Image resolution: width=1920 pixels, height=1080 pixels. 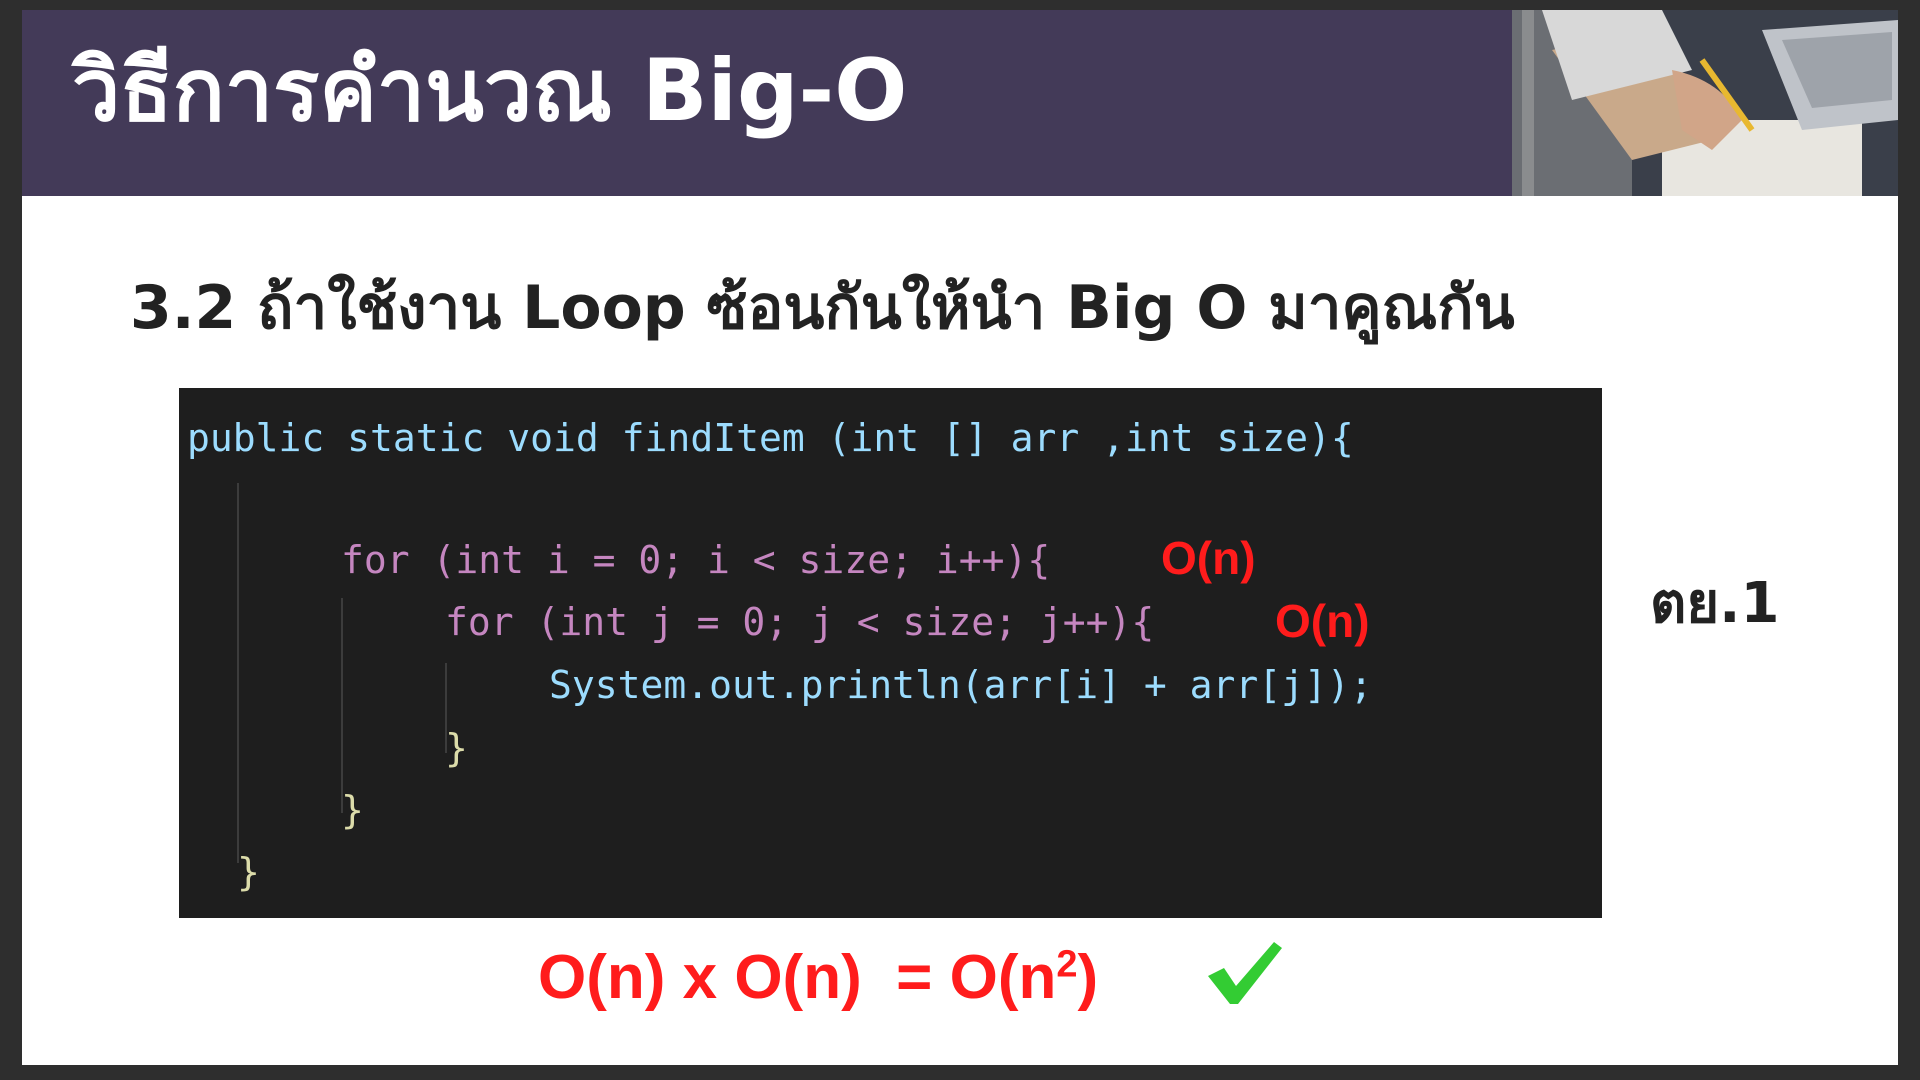 What do you see at coordinates (797, 977) in the screenshot?
I see `formula-left: O(n) x O(n) = O(n` at bounding box center [797, 977].